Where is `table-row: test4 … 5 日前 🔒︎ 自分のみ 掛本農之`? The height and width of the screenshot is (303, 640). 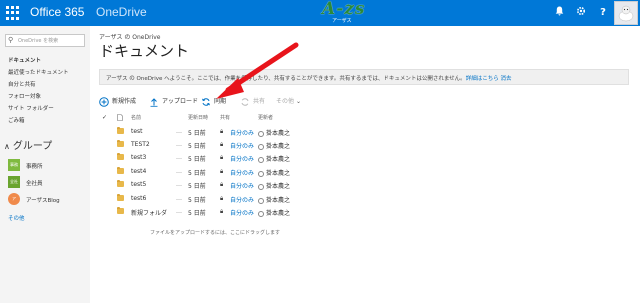
table-row: test4 … 5 日前 🔒︎ 自分のみ 掛本農之 is located at coordinates (364, 171).